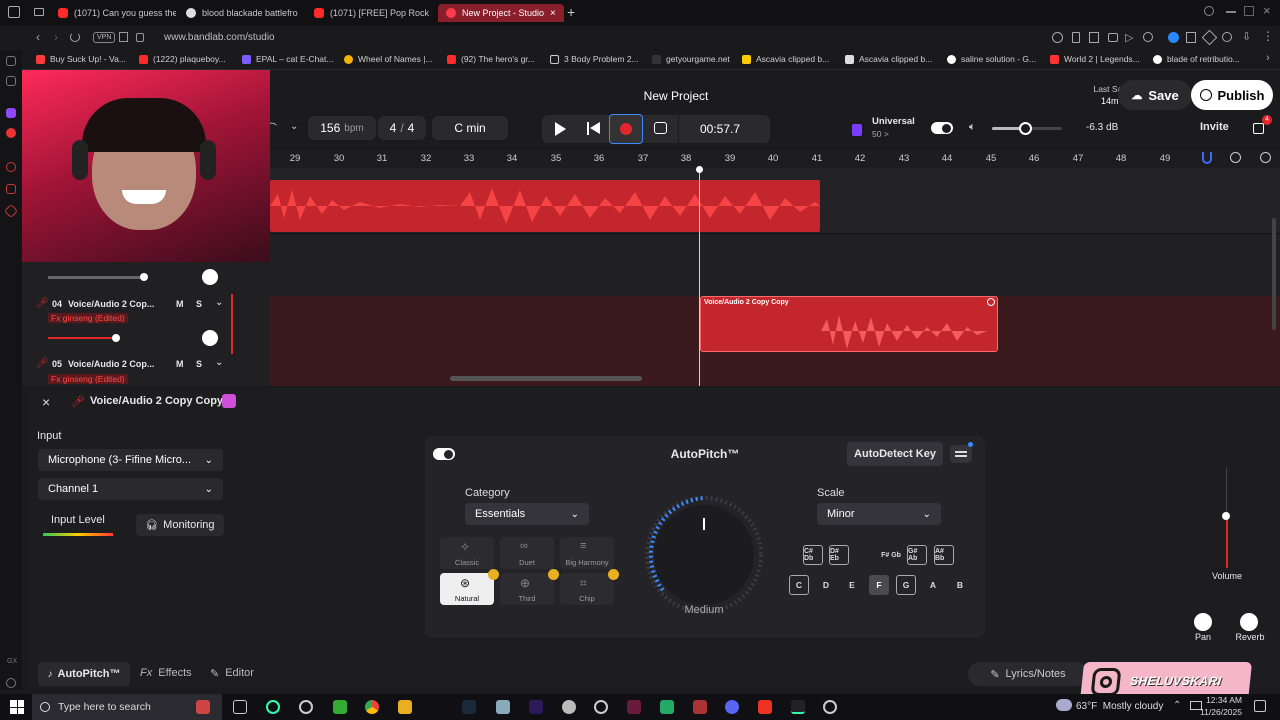 This screenshot has width=1280, height=720. I want to click on slider-handle, so click(116, 338).